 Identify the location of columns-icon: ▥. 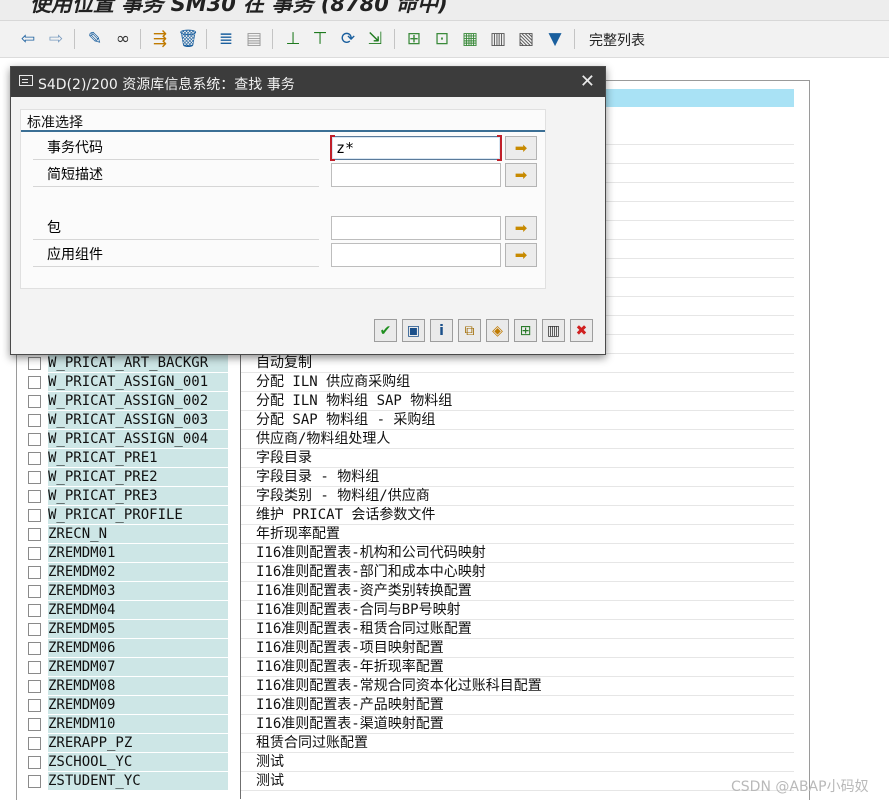
(553, 330).